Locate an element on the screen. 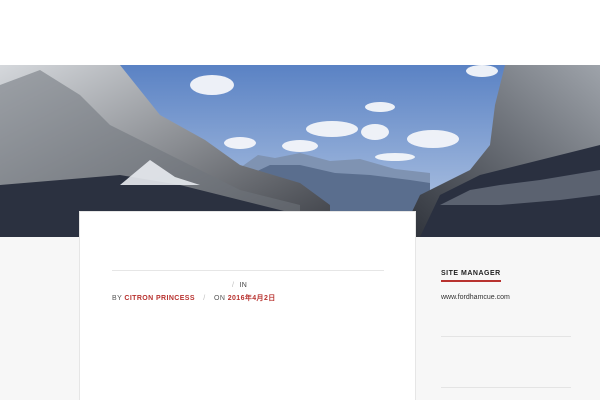 Image resolution: width=600 pixels, height=400 pixels. post-divider is located at coordinates (248, 270).